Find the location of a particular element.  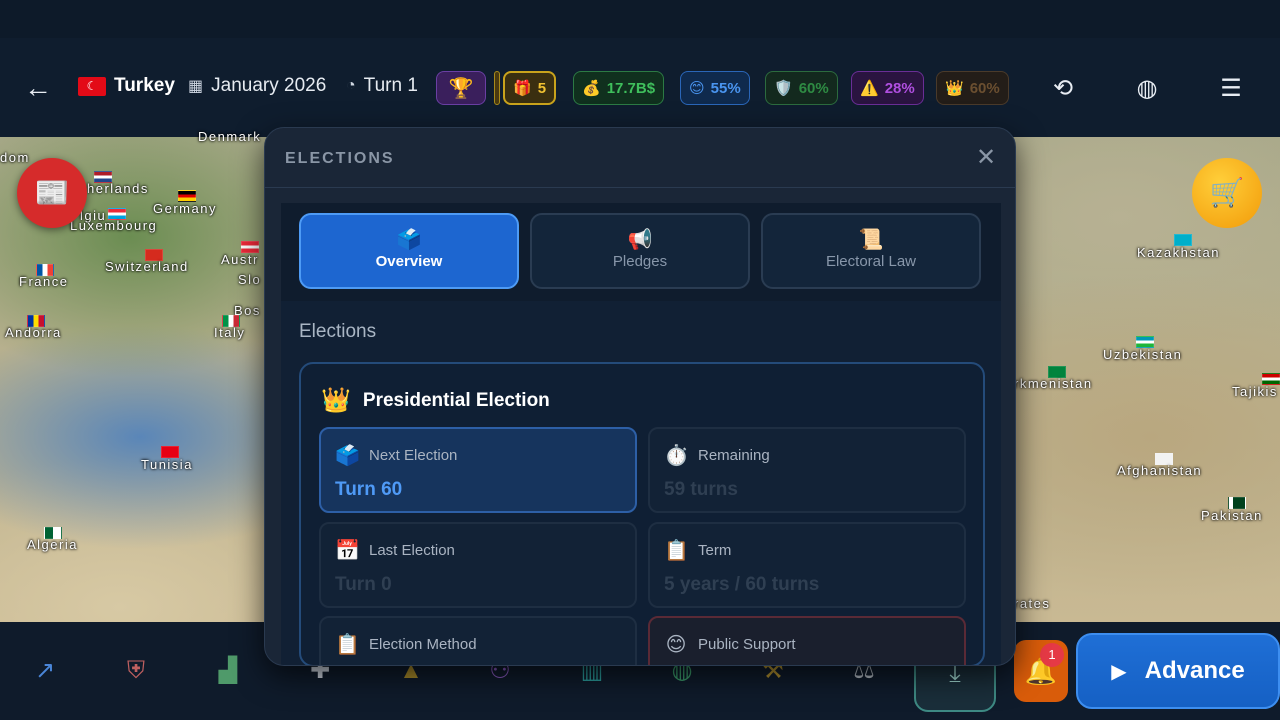

authority-stat: 👑 60% is located at coordinates (972, 88).